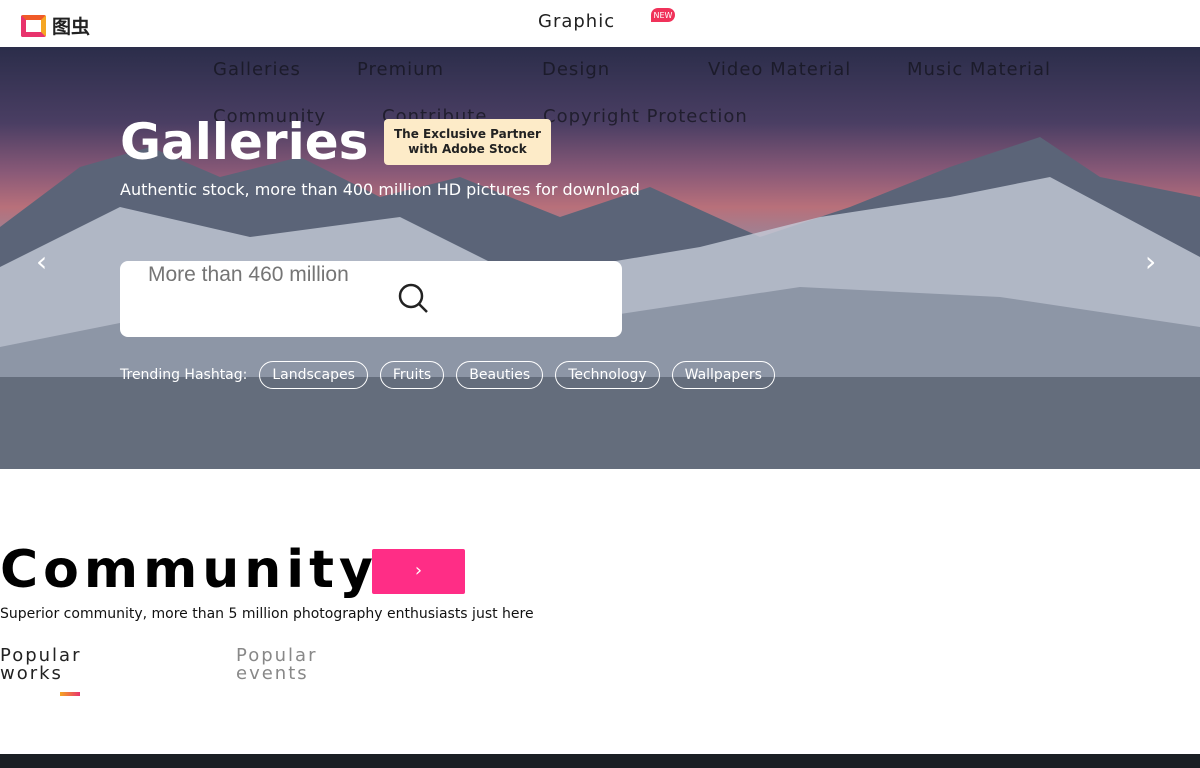 Image resolution: width=1200 pixels, height=768 pixels. What do you see at coordinates (412, 375) in the screenshot?
I see `tag-fruits: Fruits` at bounding box center [412, 375].